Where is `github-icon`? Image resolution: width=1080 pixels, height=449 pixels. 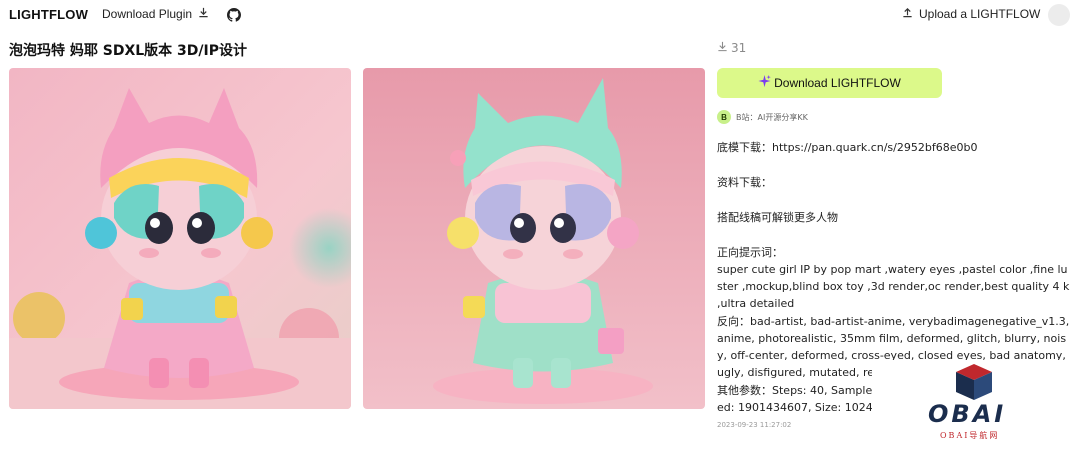 github-icon is located at coordinates (234, 14).